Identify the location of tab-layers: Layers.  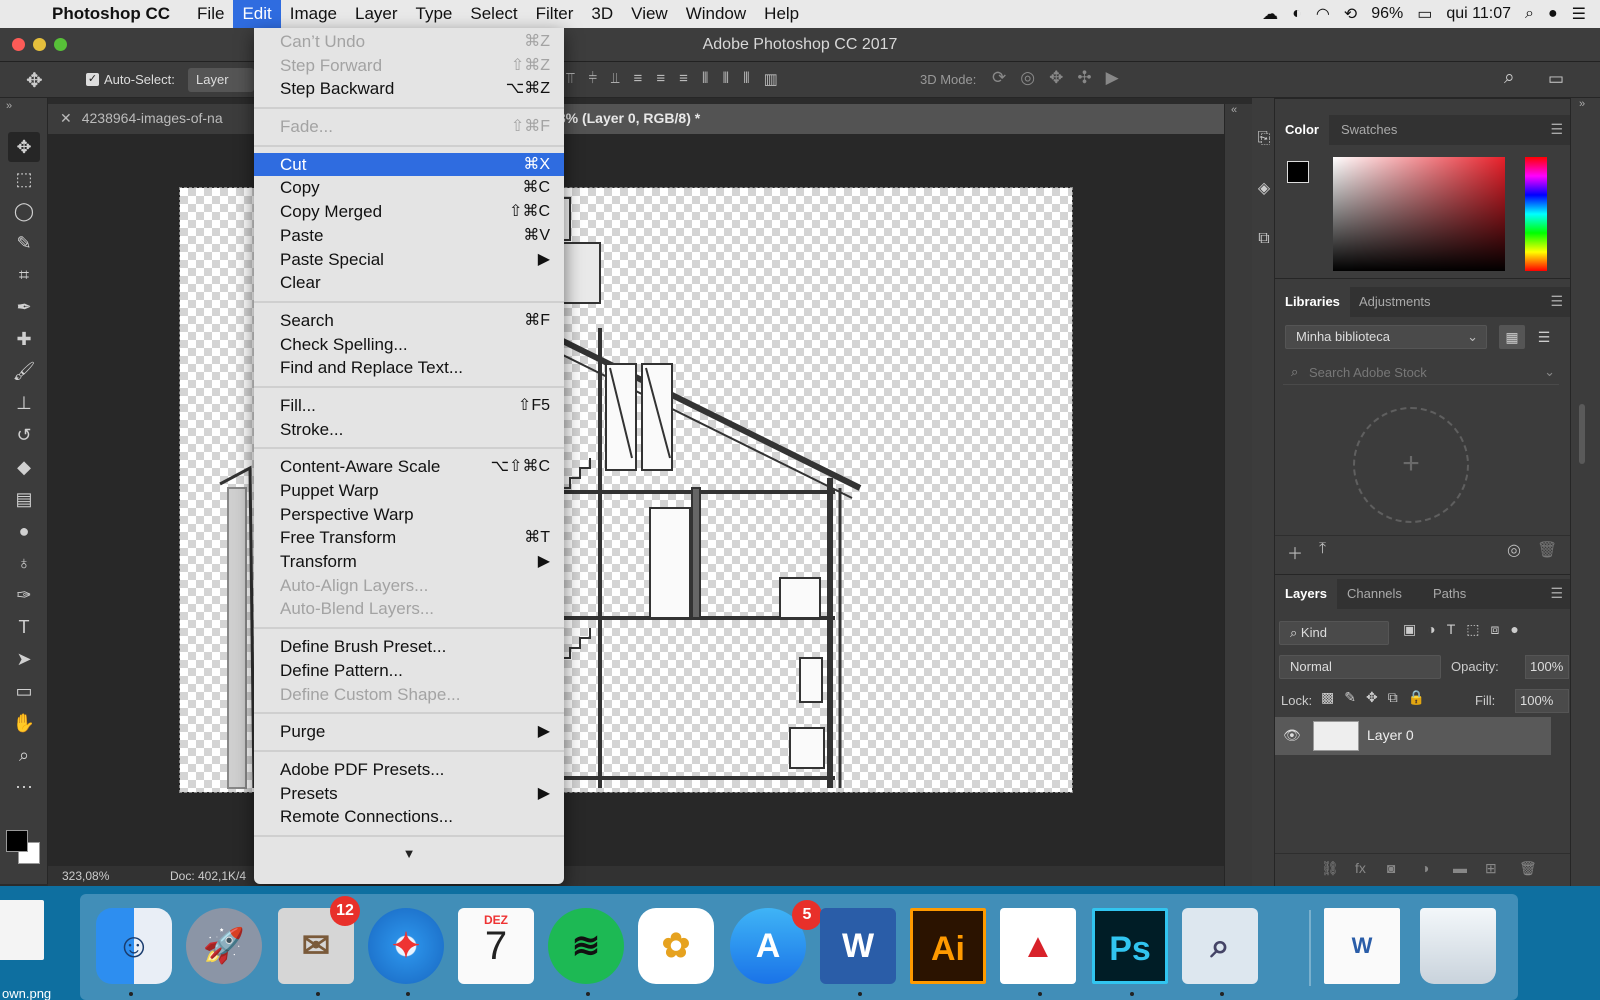
(1306, 594).